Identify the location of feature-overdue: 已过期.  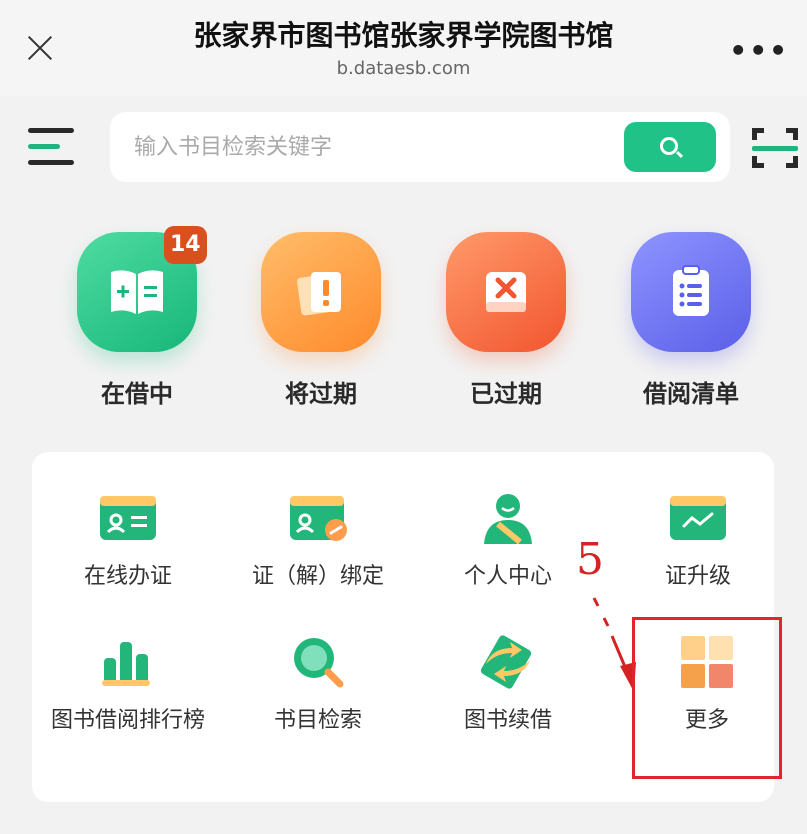
(506, 320).